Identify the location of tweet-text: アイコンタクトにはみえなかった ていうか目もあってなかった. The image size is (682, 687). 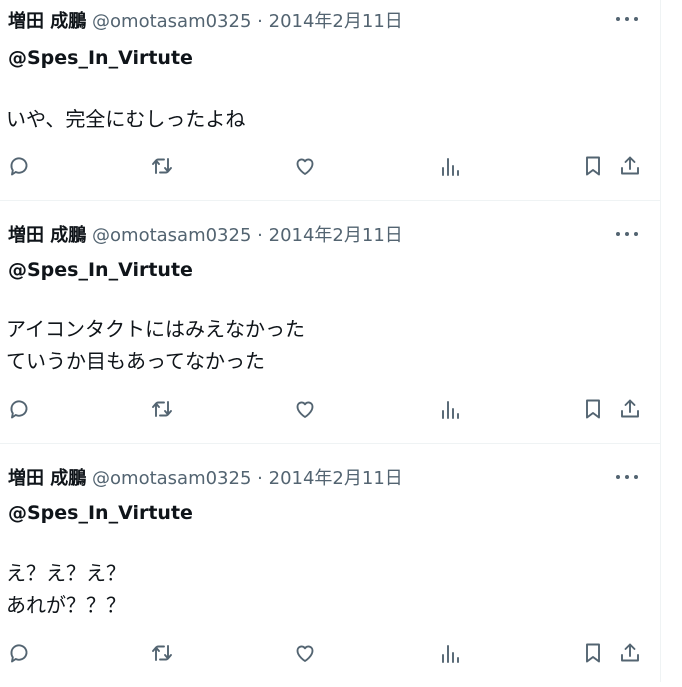
(155, 345).